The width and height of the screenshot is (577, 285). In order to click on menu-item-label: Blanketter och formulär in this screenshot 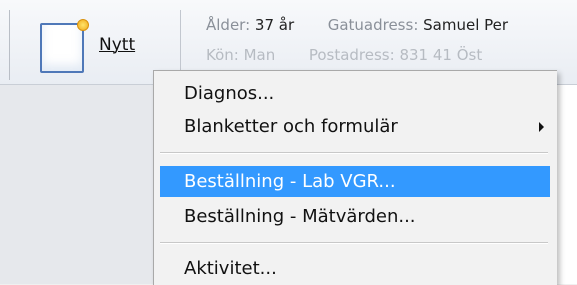, I will do `click(291, 126)`.